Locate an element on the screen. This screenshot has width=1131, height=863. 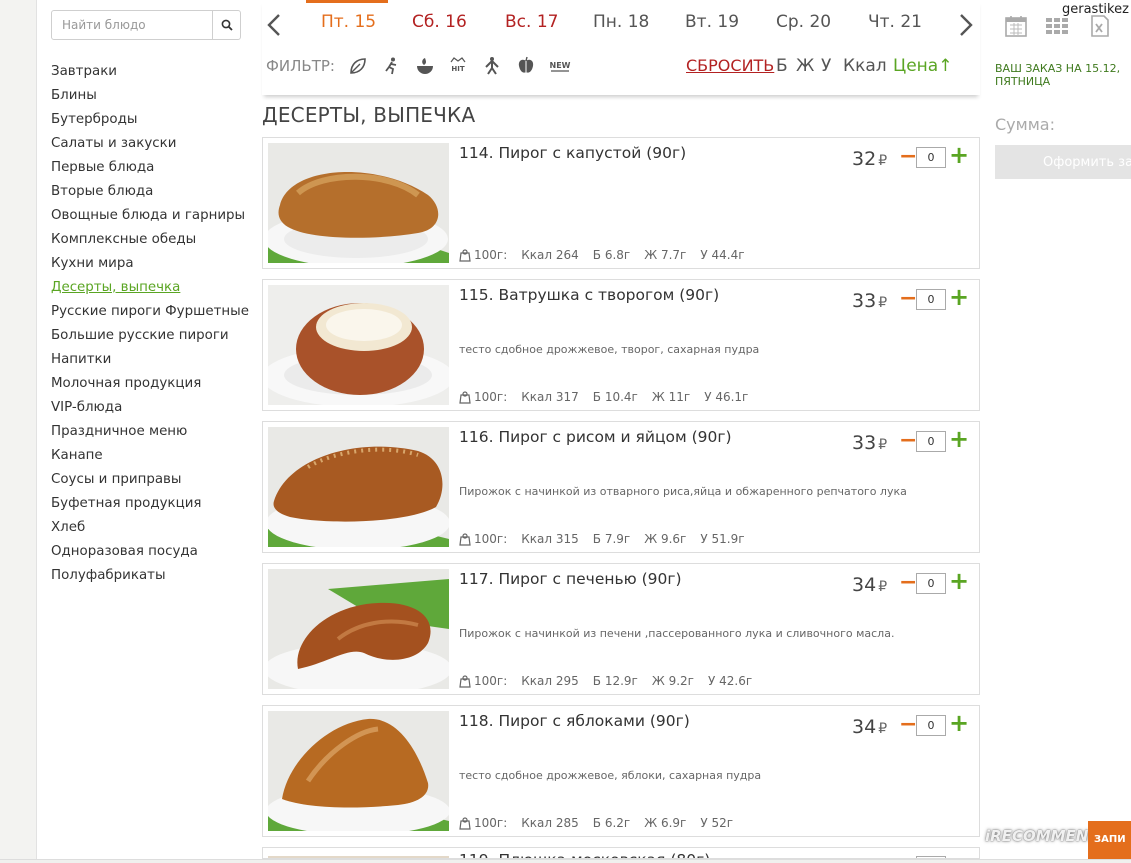
sort-protein: Б is located at coordinates (782, 66).